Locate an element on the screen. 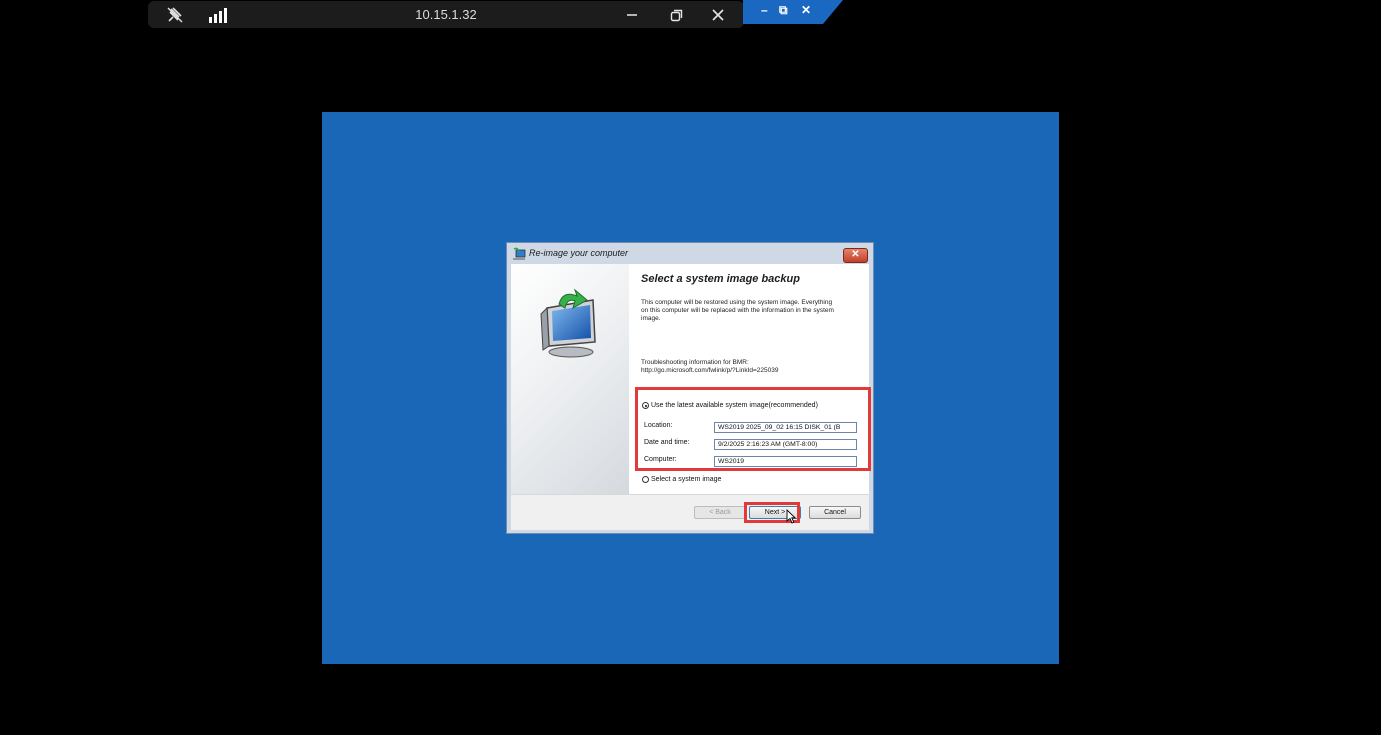 This screenshot has height=735, width=1381. remote-minimize-button: – is located at coordinates (764, 10).